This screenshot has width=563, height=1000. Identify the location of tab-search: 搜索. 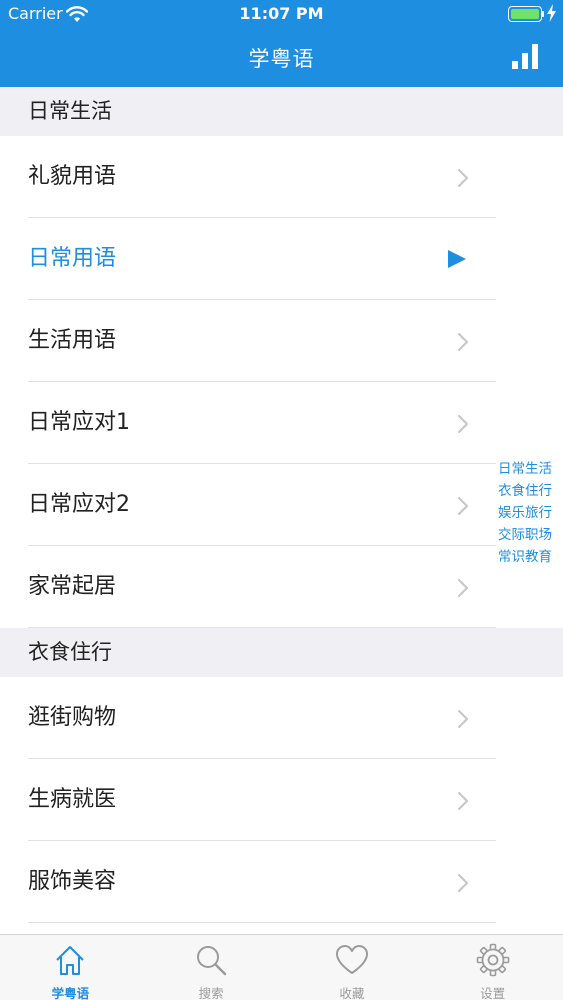
(211, 967).